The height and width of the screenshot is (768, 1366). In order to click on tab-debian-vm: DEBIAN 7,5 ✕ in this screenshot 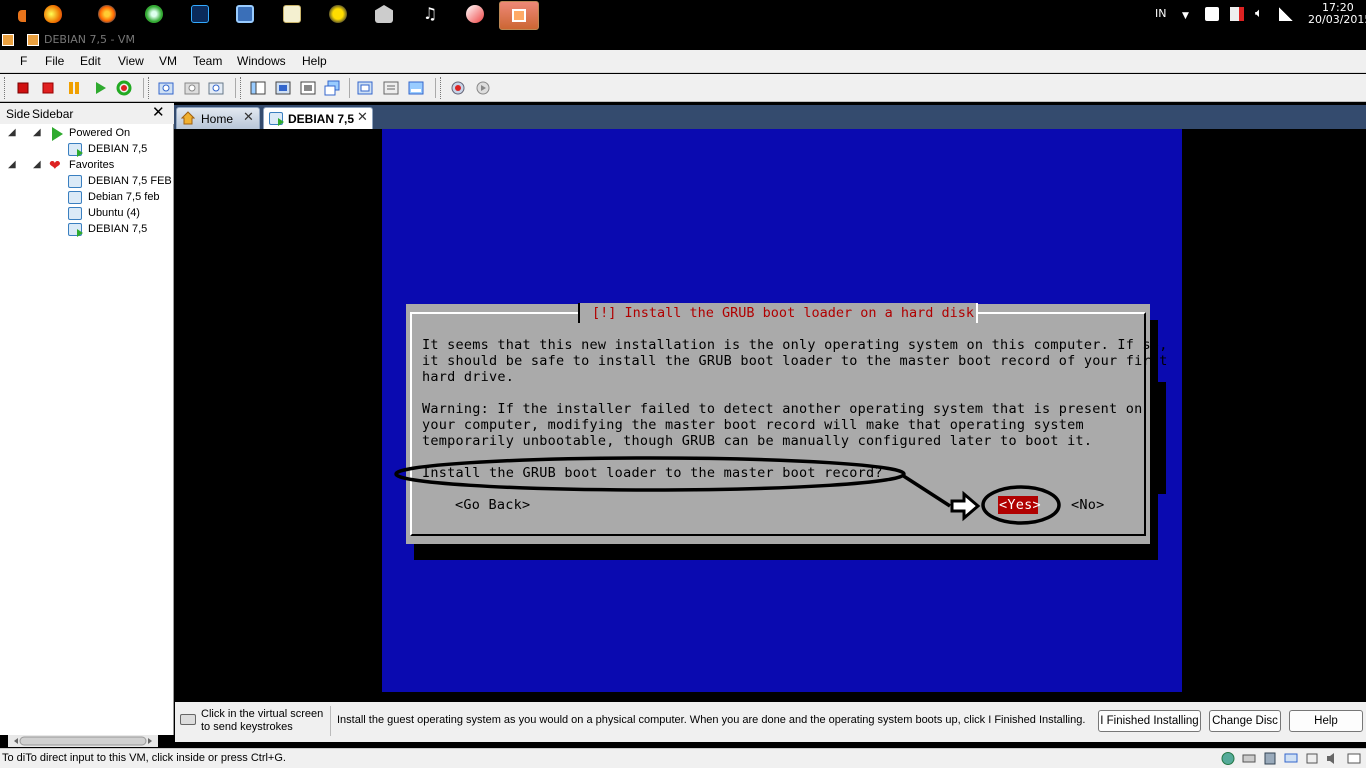, I will do `click(318, 118)`.